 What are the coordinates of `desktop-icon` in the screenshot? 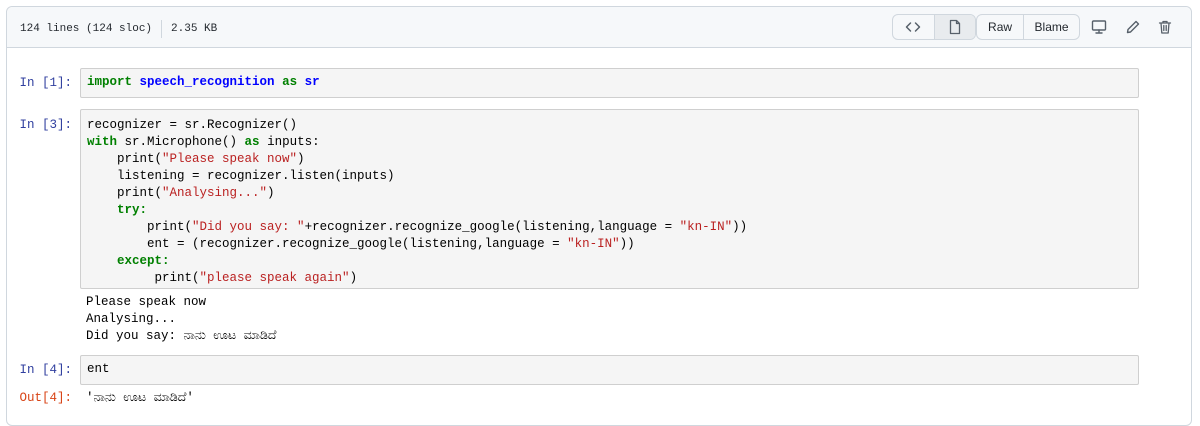 It's located at (1099, 27).